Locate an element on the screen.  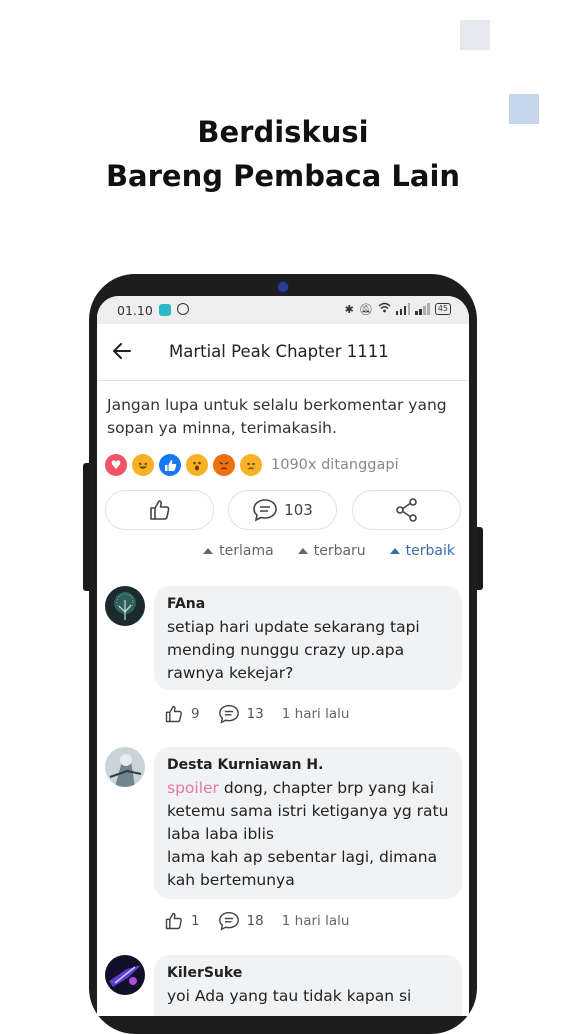
like-button is located at coordinates (159, 510).